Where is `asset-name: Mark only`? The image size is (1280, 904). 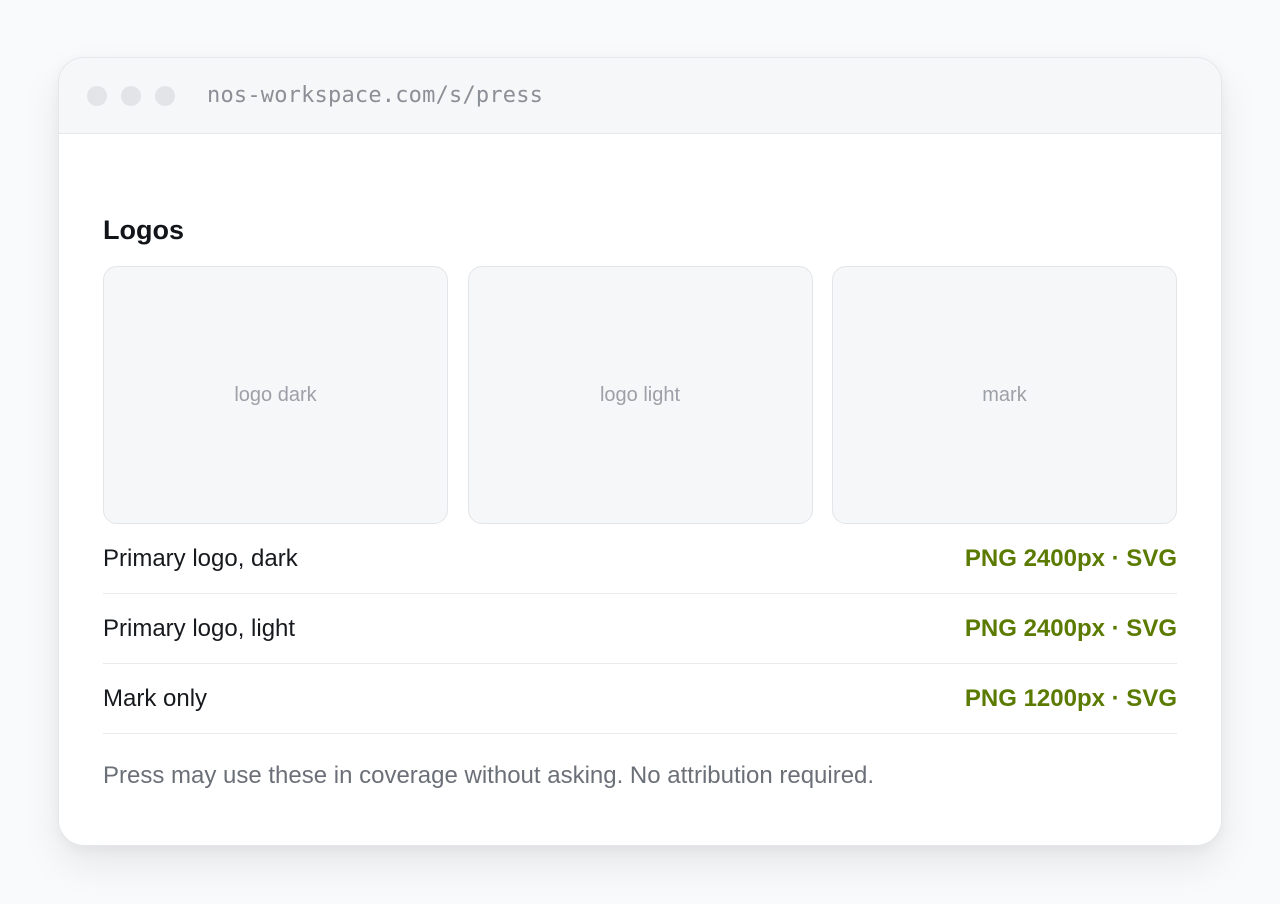
asset-name: Mark only is located at coordinates (155, 698).